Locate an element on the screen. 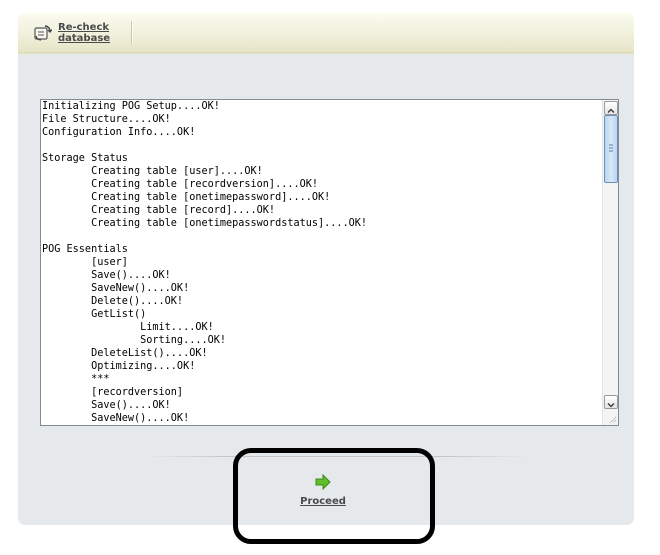 This screenshot has height=555, width=660. chevron-down-icon is located at coordinates (611, 405).